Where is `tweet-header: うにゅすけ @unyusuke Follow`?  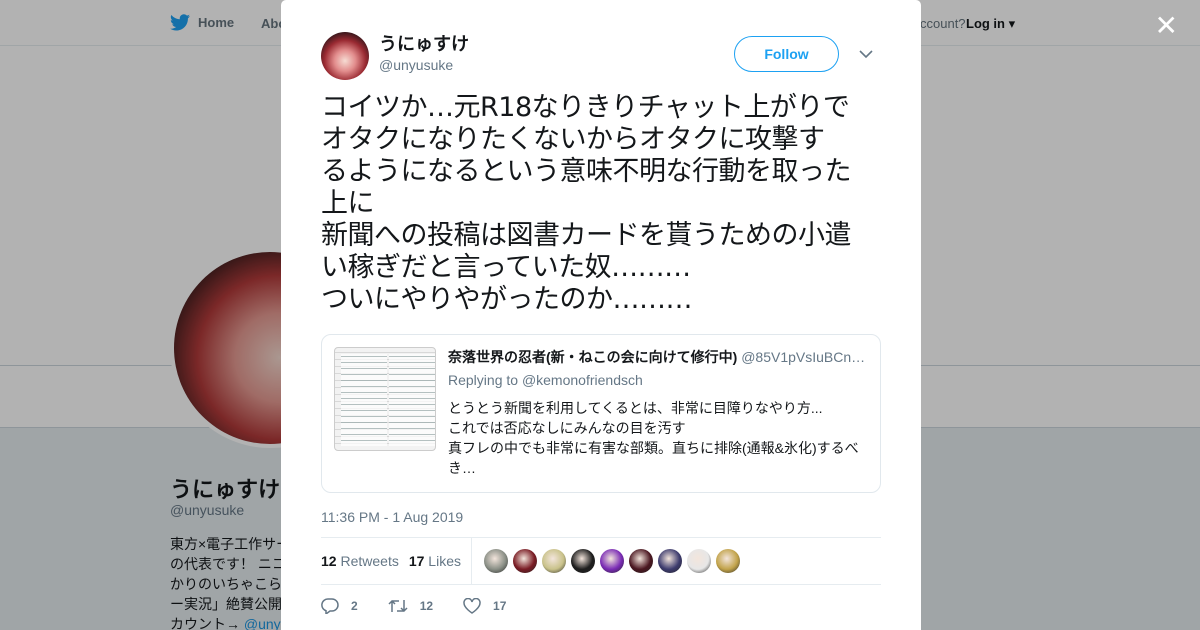
tweet-header: うにゅすけ @unyusuke Follow is located at coordinates (601, 56).